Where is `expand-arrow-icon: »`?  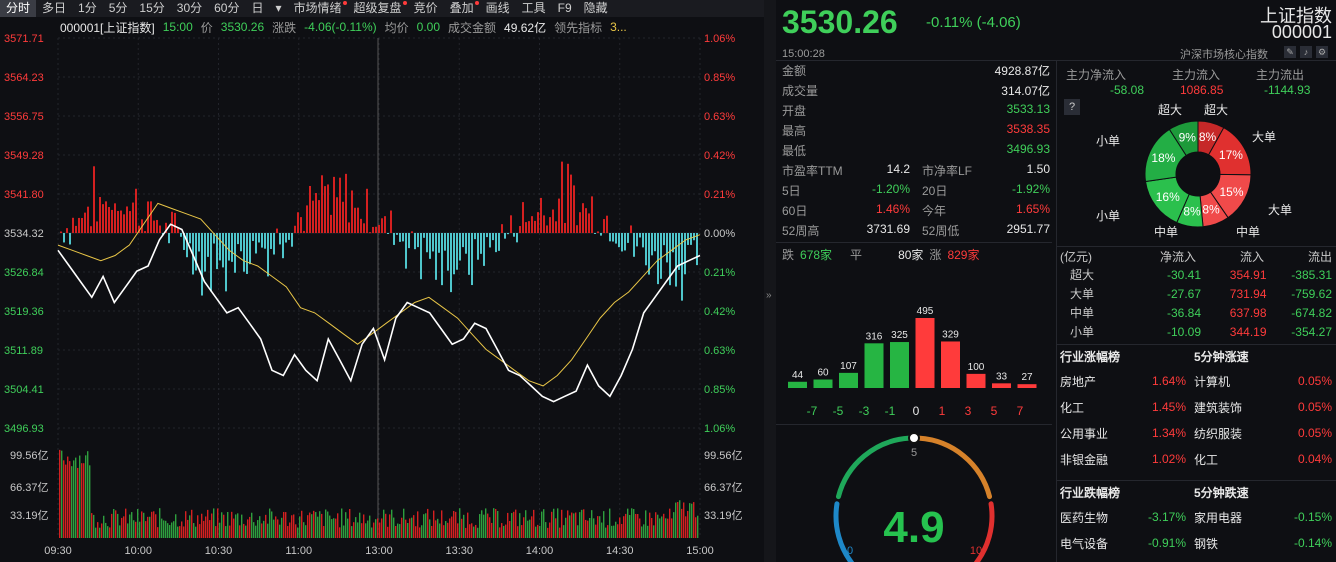 expand-arrow-icon: » is located at coordinates (769, 295).